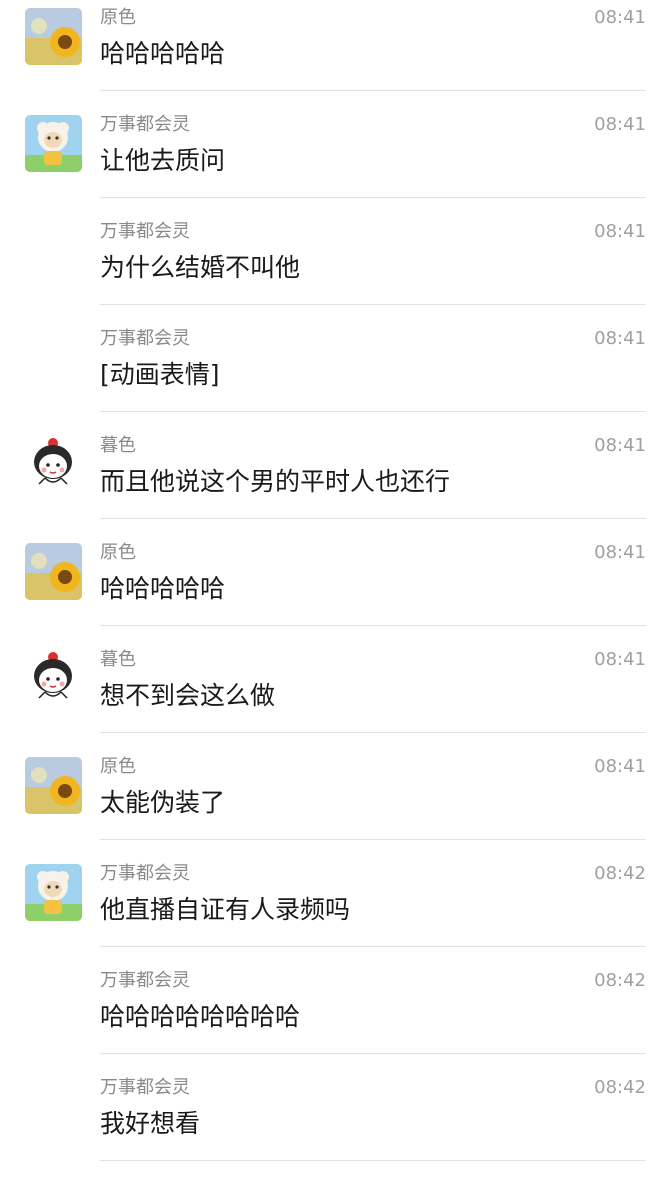 The width and height of the screenshot is (672, 1177). I want to click on message-text: 我好想看, so click(150, 1123).